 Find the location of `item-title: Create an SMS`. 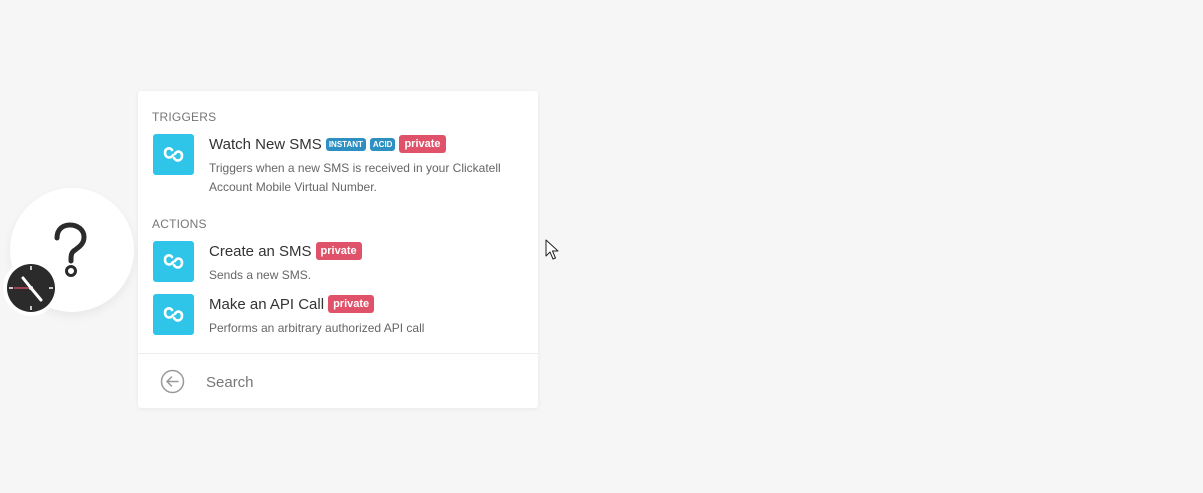

item-title: Create an SMS is located at coordinates (260, 251).